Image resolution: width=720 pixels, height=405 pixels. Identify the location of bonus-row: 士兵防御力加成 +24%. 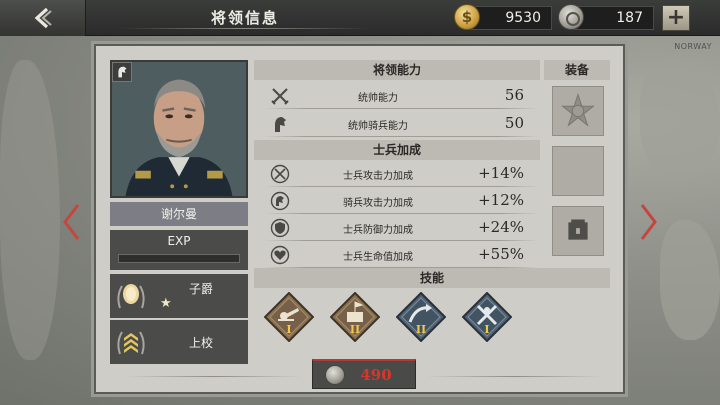
(402, 228).